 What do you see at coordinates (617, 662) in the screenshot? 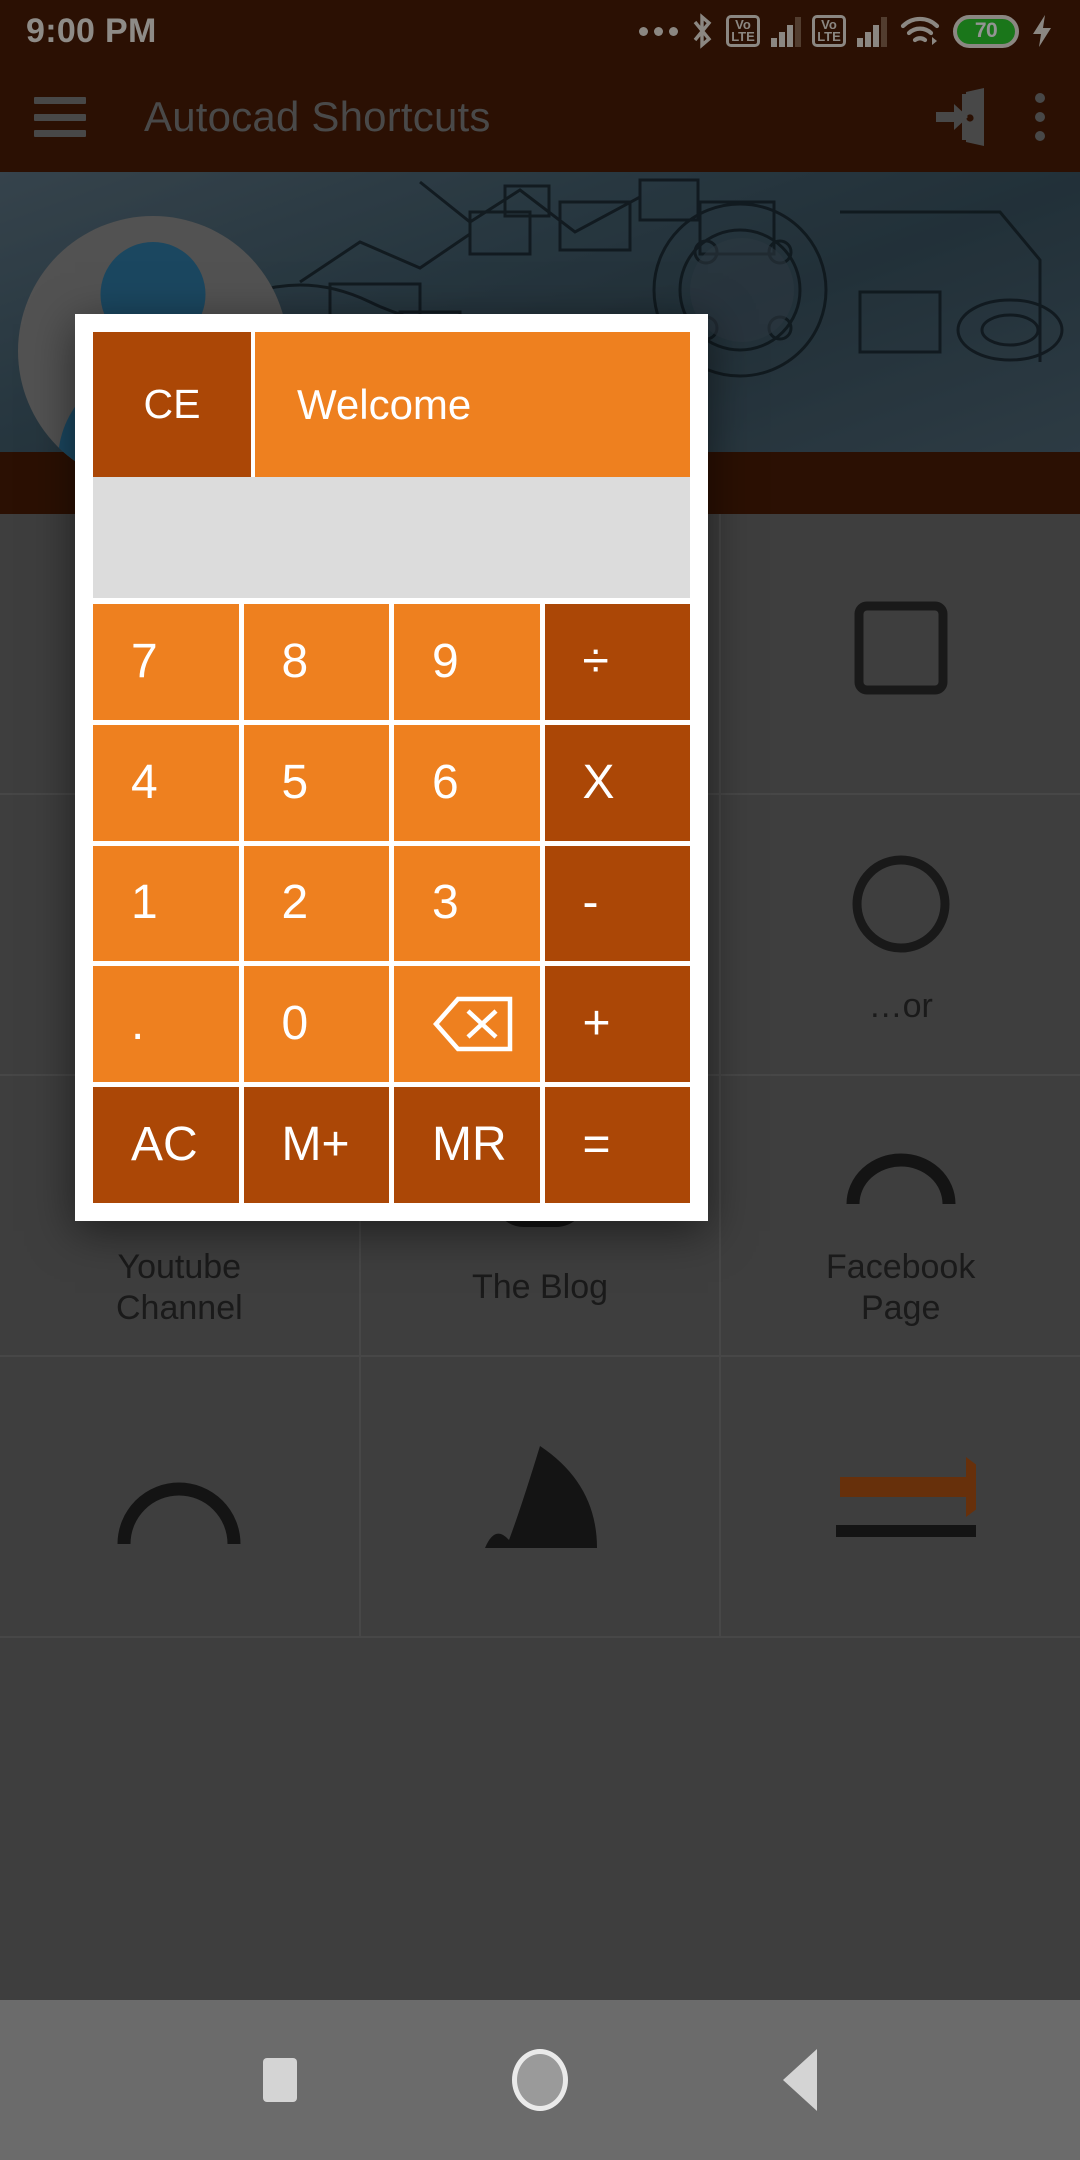
I see `key-divide: ÷` at bounding box center [617, 662].